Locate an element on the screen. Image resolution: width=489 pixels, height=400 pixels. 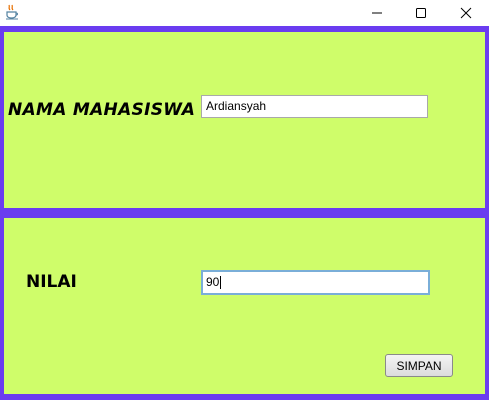
nama-label: NAMA MAHASISWA is located at coordinates (102, 110).